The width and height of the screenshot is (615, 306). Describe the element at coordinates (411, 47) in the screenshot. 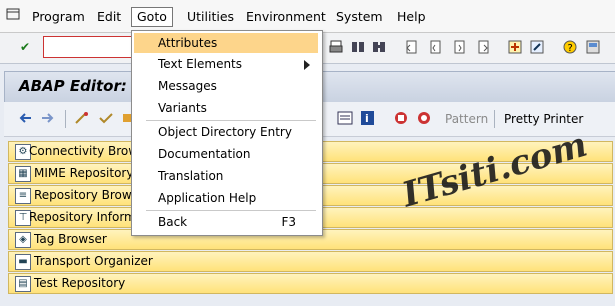

I see `first-page-icon` at that location.